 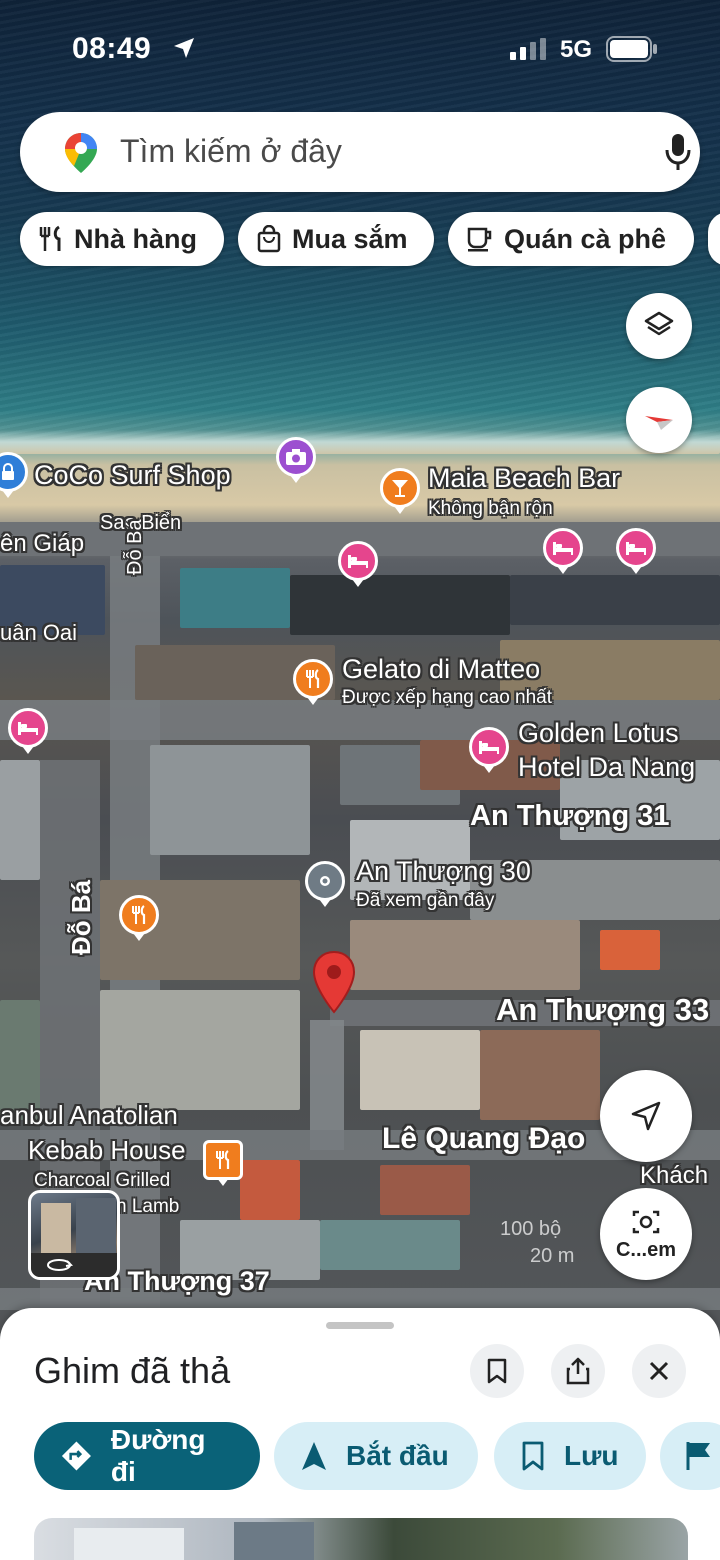 I want to click on directions-icon, so click(x=76, y=1456).